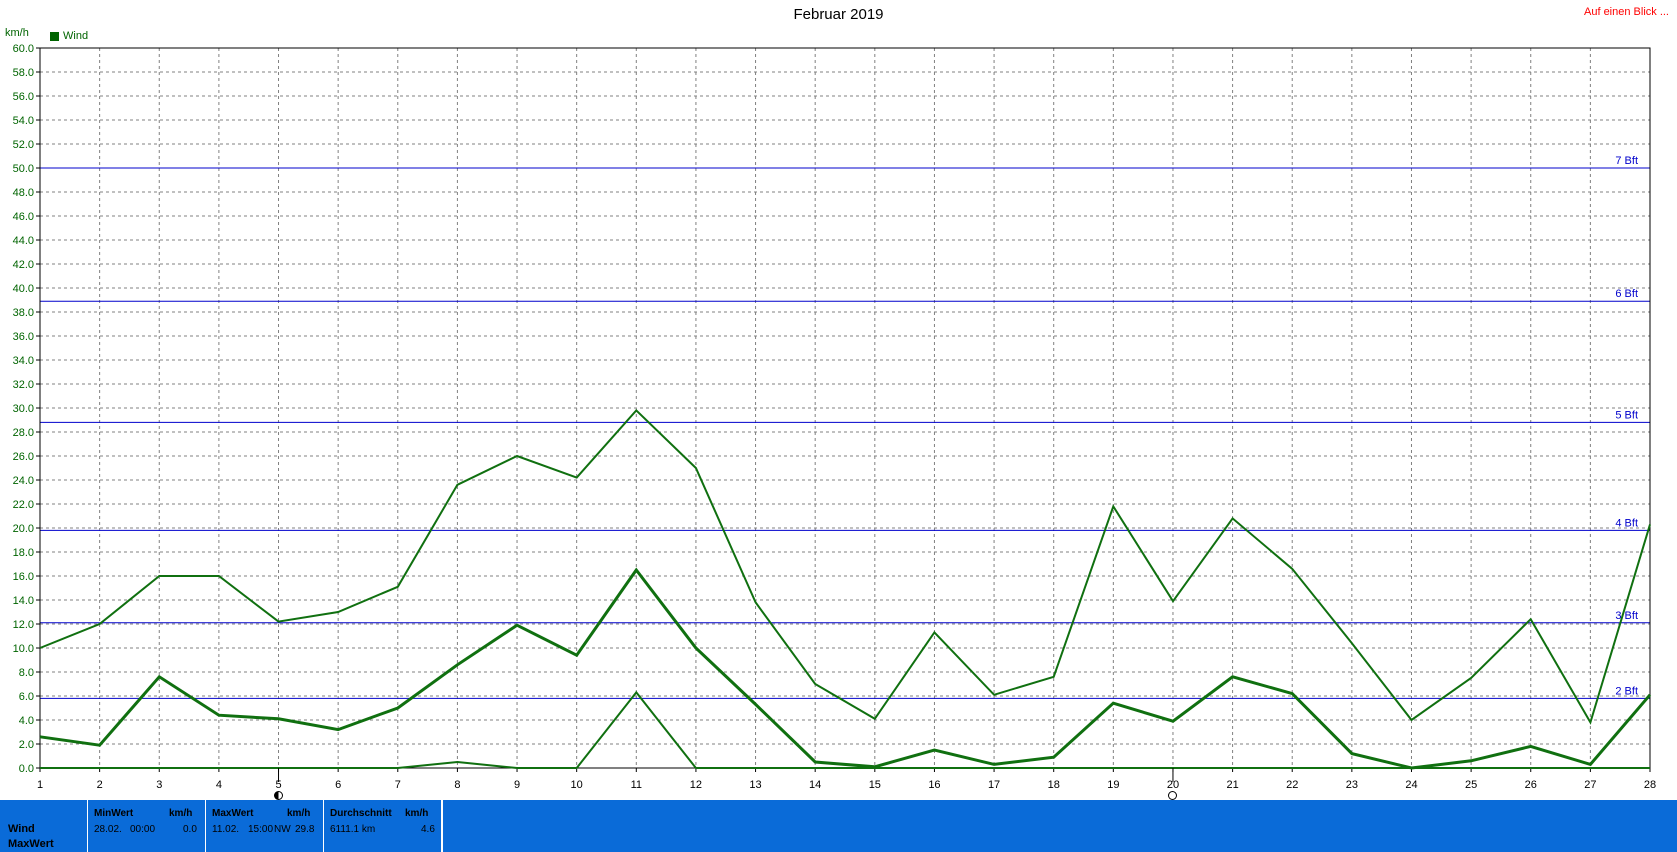 This screenshot has width=1677, height=852. Describe the element at coordinates (40, 785) in the screenshot. I see `x-tick-label: 1` at that location.